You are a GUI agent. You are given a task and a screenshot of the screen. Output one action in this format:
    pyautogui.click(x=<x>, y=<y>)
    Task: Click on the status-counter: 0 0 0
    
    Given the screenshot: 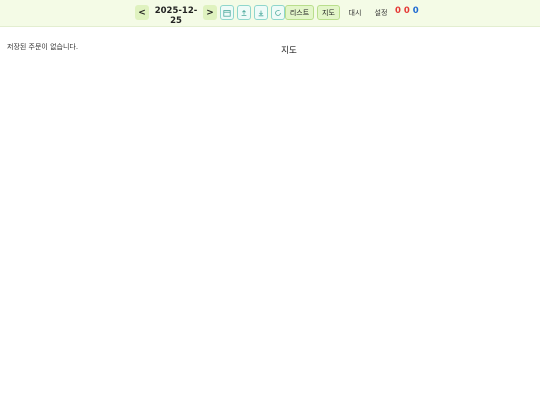 What is the action you would take?
    pyautogui.click(x=407, y=11)
    